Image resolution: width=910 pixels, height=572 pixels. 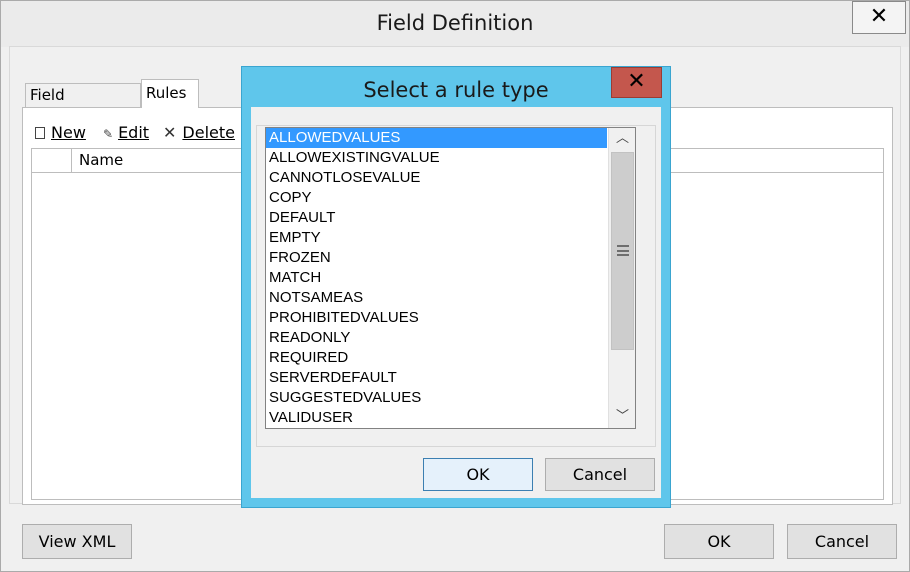 What do you see at coordinates (170, 93) in the screenshot?
I see `tab-rules: Rules` at bounding box center [170, 93].